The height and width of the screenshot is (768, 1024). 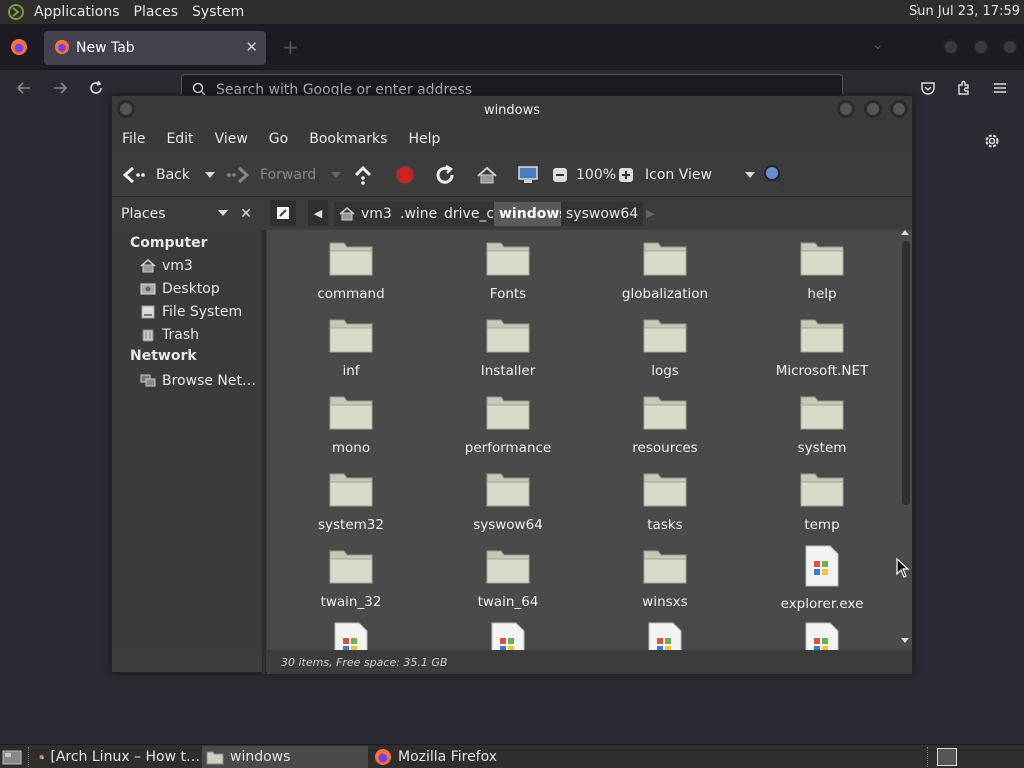 I want to click on task-firefox-window: Mozilla Firefox, so click(x=455, y=757).